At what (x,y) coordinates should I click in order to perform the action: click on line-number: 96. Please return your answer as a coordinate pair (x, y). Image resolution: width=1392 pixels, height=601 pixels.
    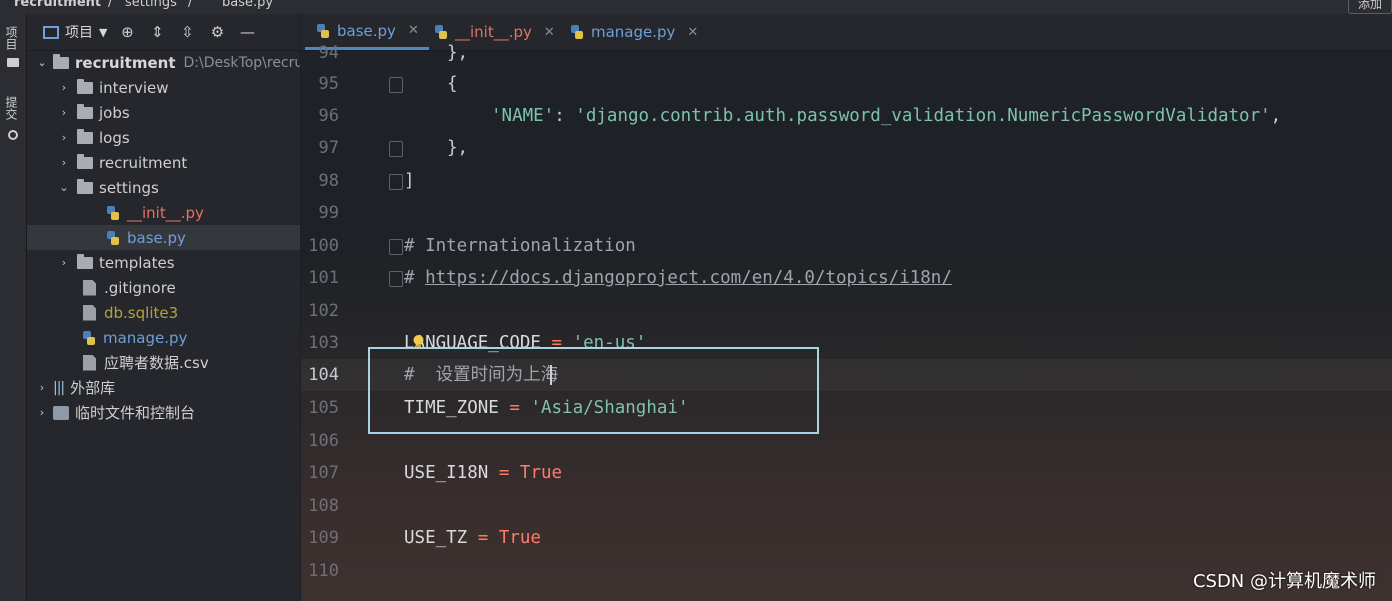
    Looking at the image, I should click on (328, 116).